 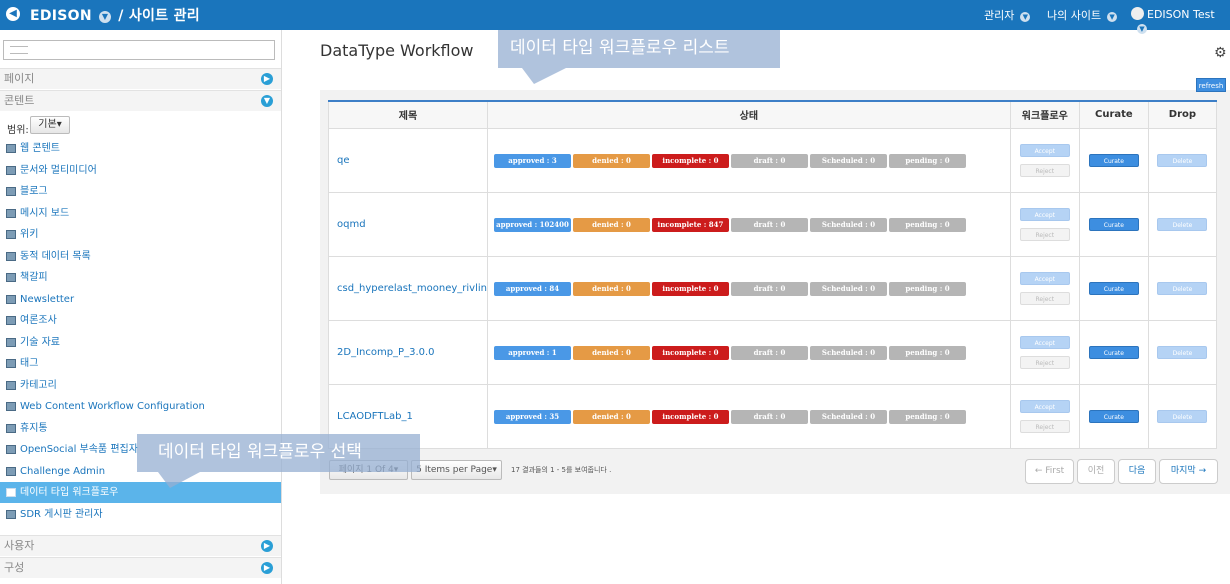 I want to click on sidebar-item: 기술 자료, so click(x=140, y=342).